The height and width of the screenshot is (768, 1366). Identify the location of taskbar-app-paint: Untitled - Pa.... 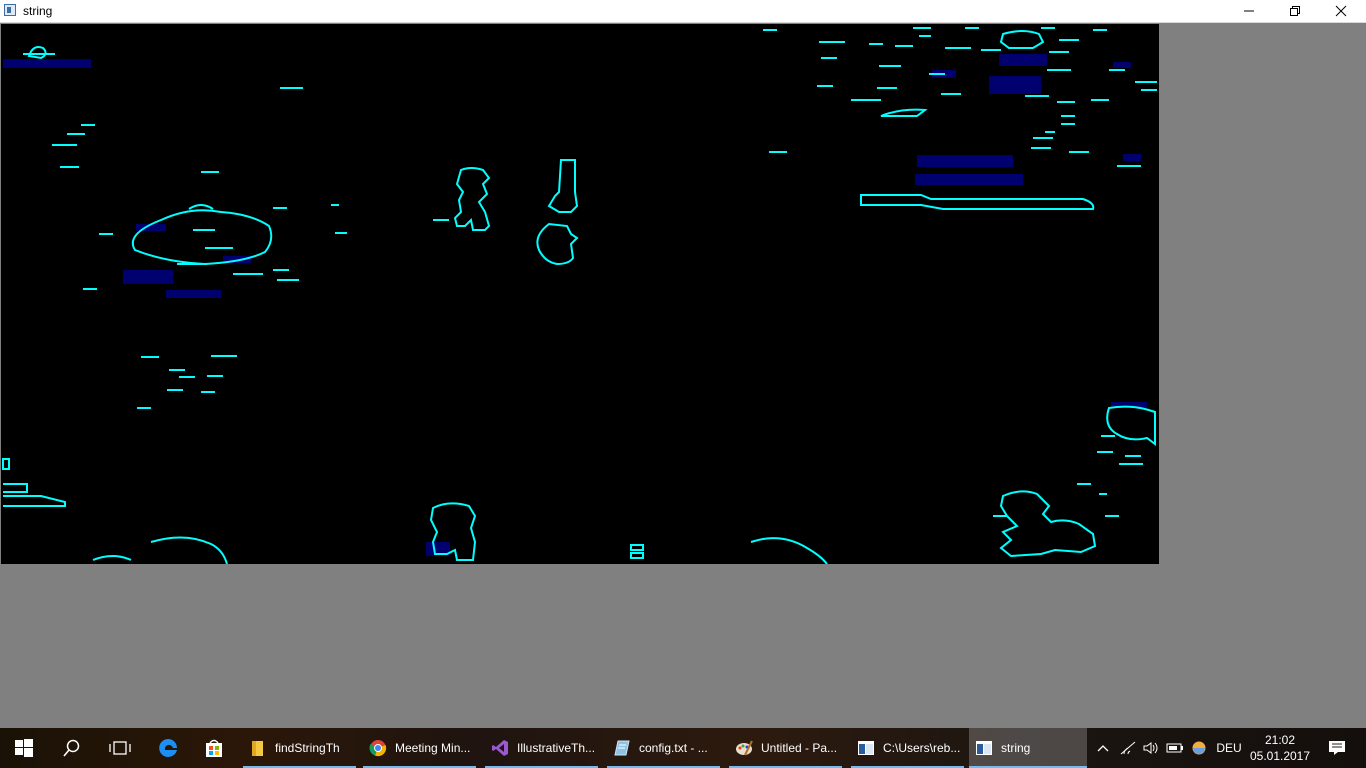
(785, 748).